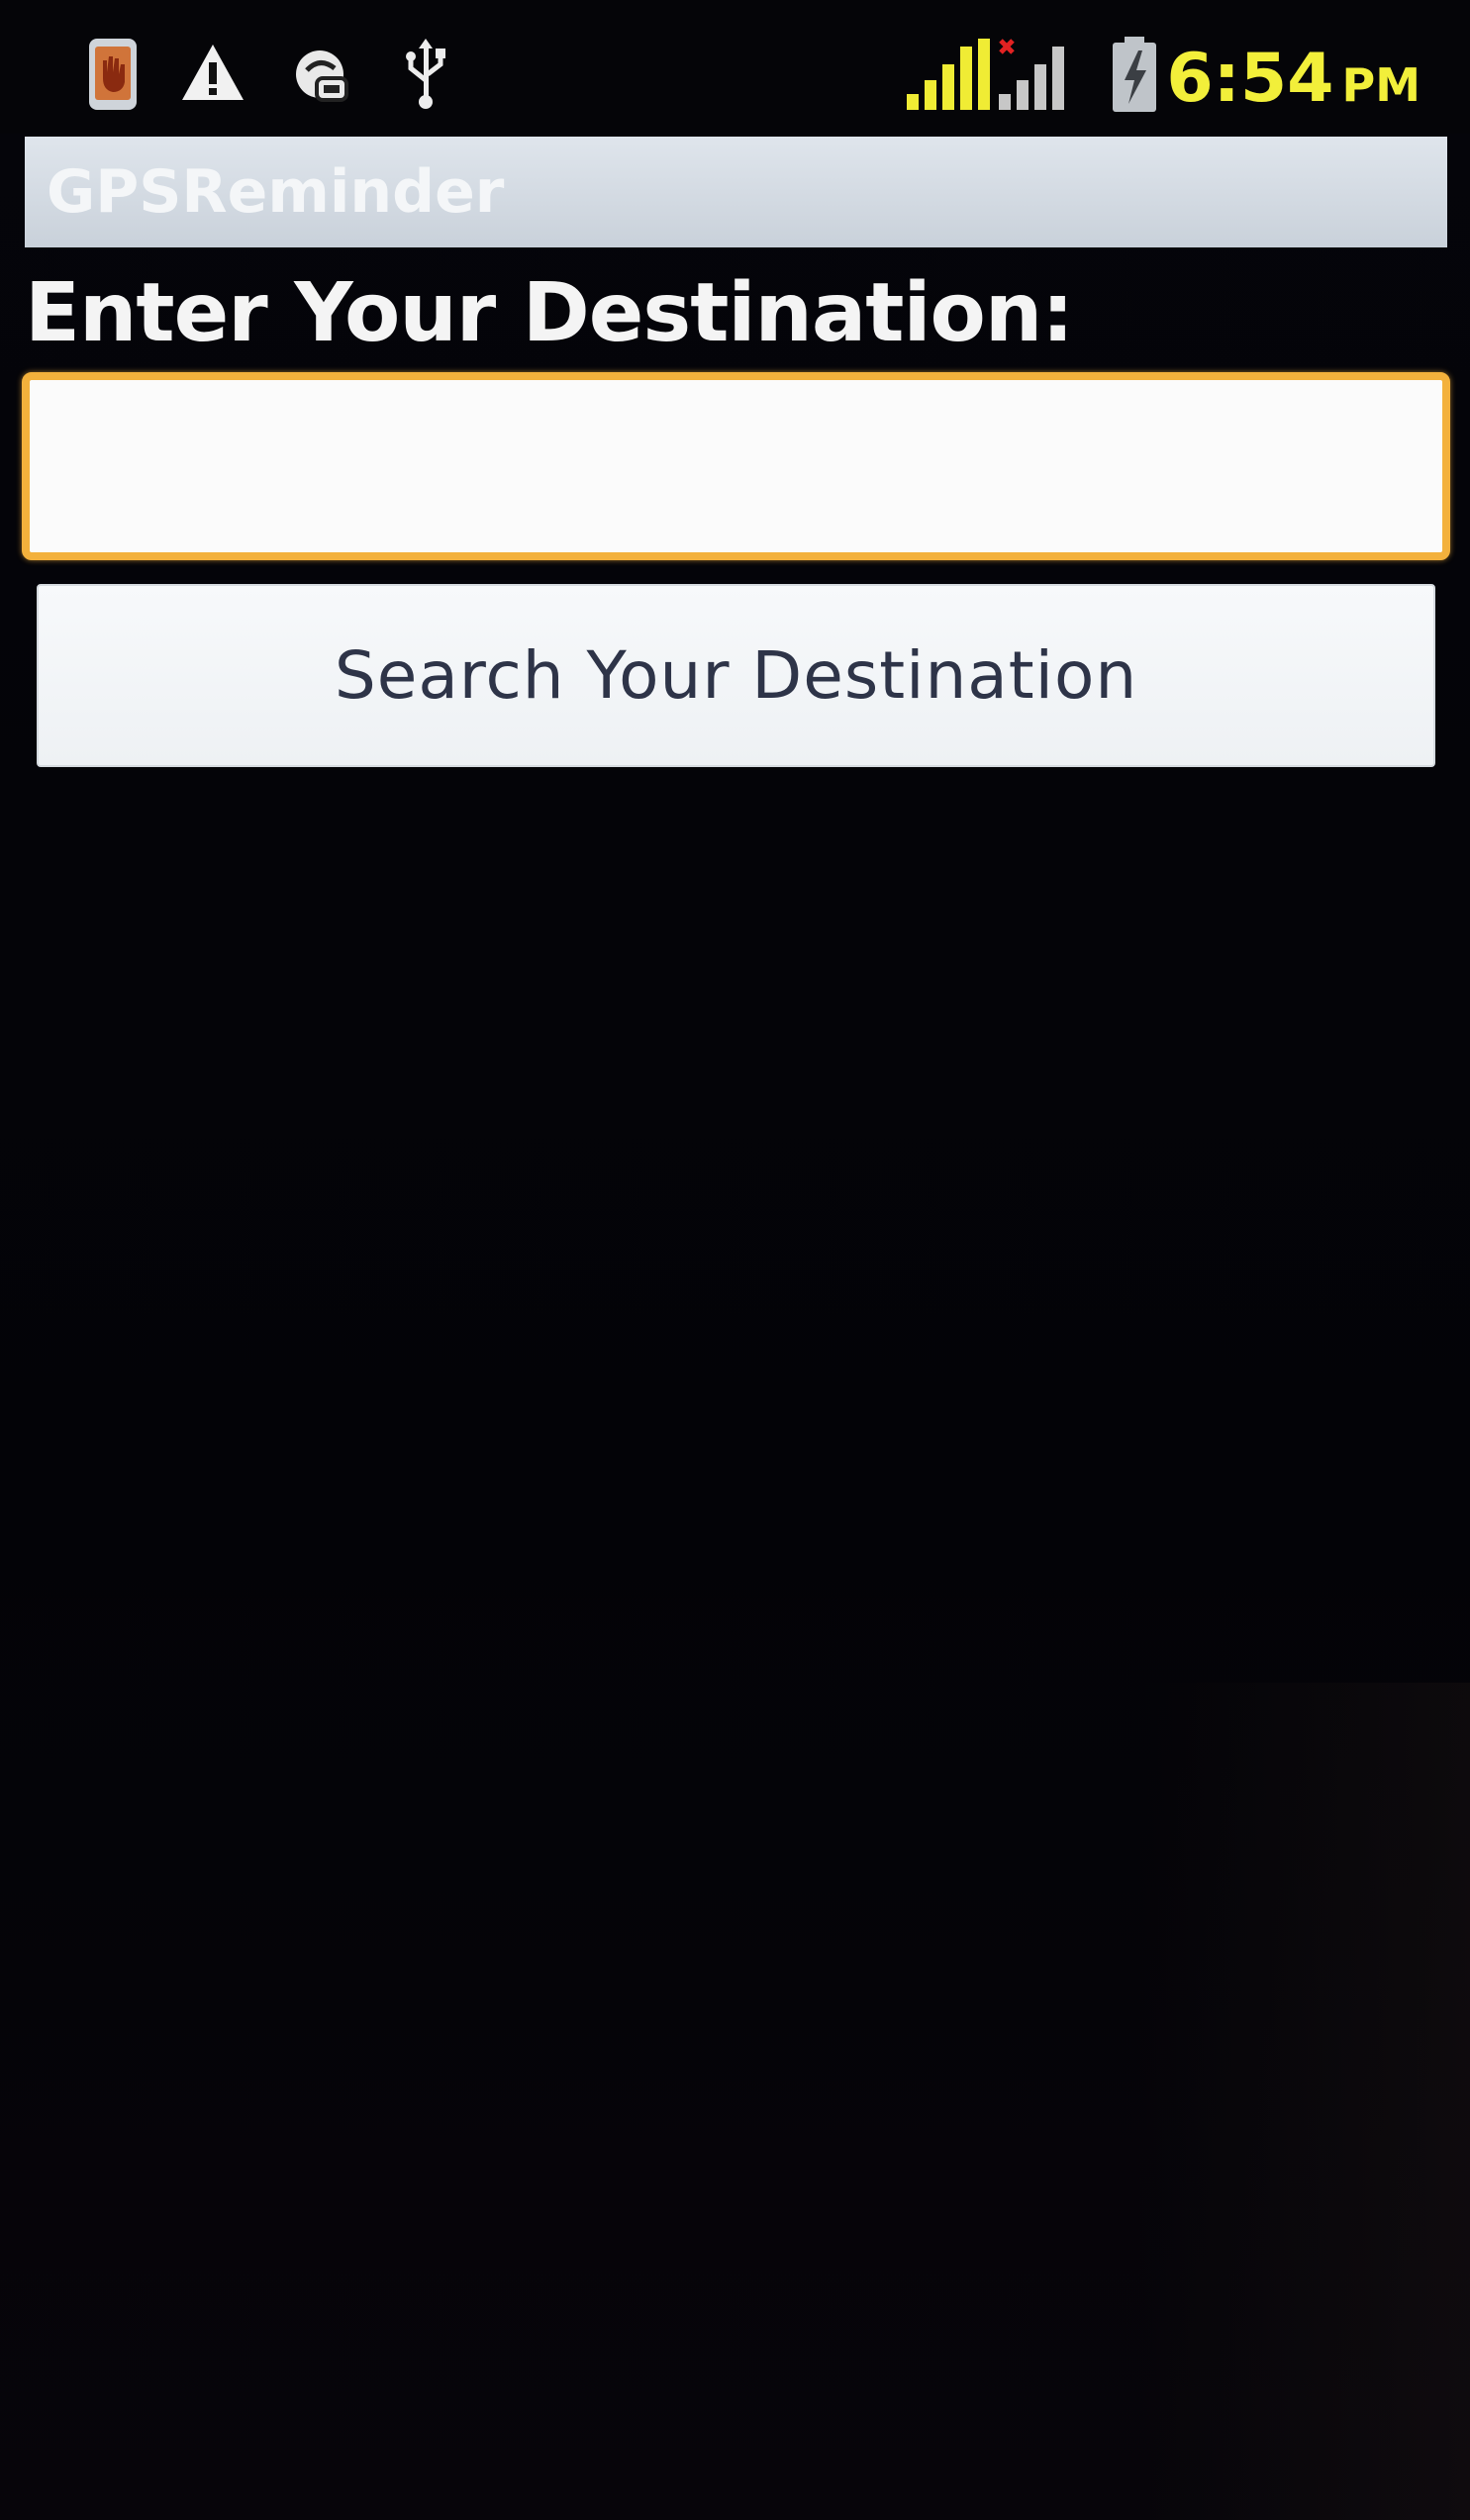 The width and height of the screenshot is (1470, 2520). I want to click on search-destination-button: Search Your Destination, so click(736, 675).